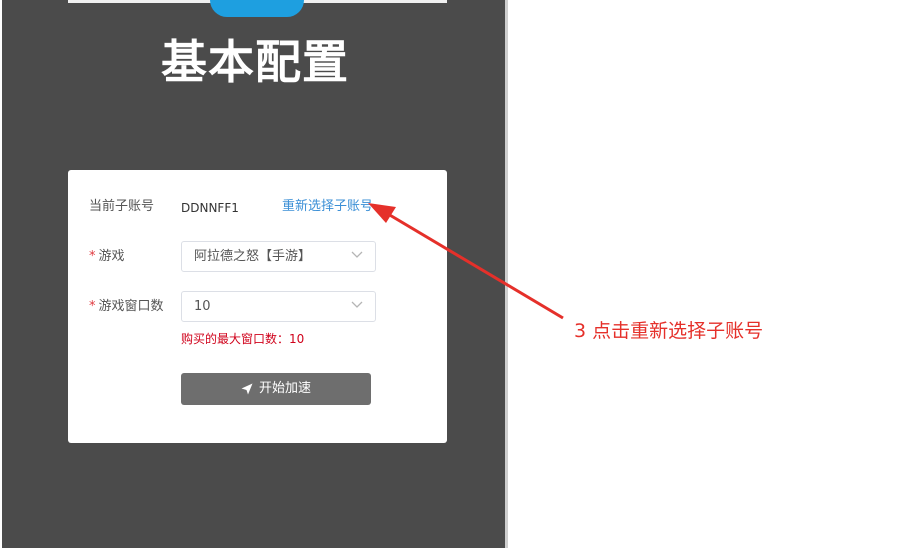  Describe the element at coordinates (131, 306) in the screenshot. I see `window-label-text: 游戏窗口数` at that location.